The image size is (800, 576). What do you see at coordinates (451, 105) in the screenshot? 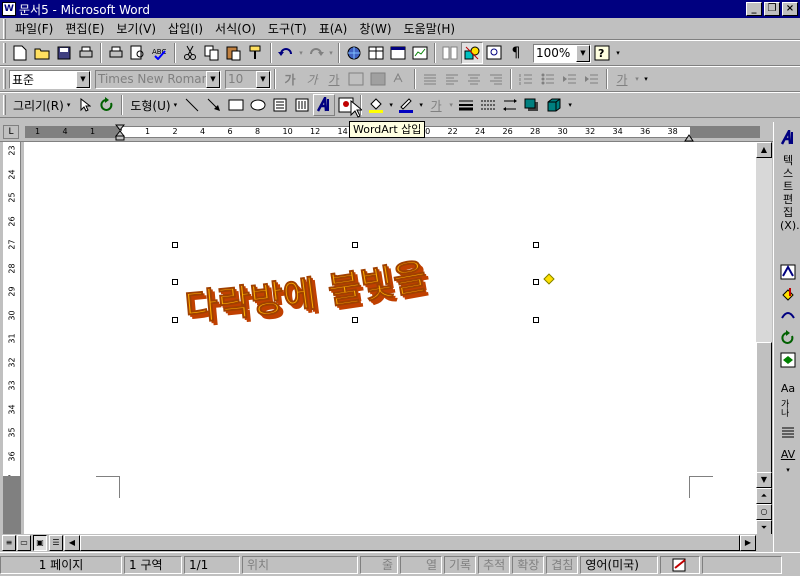
I see `font-color-dropdown: ▾` at bounding box center [451, 105].